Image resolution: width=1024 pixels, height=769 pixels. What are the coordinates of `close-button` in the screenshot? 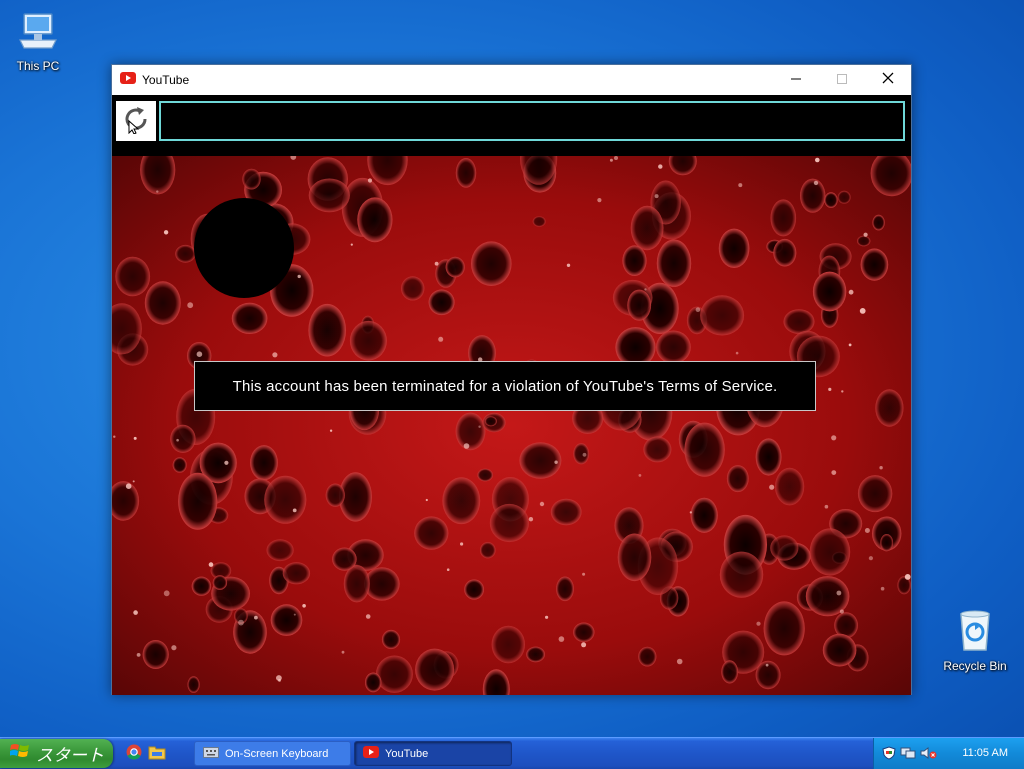 It's located at (888, 80).